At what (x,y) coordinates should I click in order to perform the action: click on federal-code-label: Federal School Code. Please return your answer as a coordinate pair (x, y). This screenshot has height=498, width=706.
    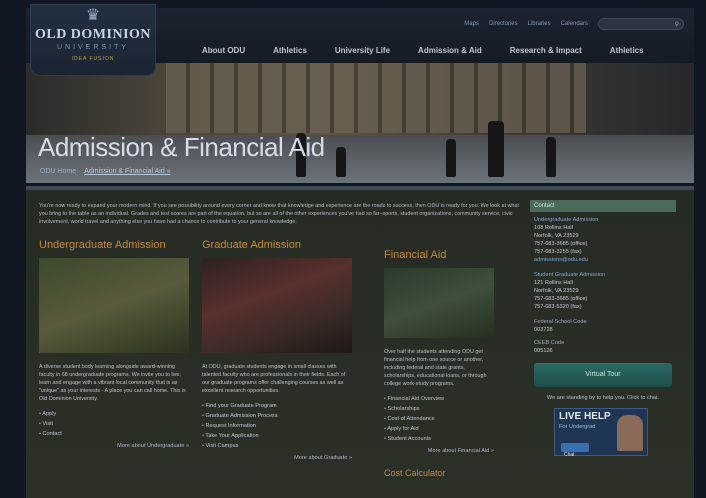
    Looking at the image, I should click on (560, 322).